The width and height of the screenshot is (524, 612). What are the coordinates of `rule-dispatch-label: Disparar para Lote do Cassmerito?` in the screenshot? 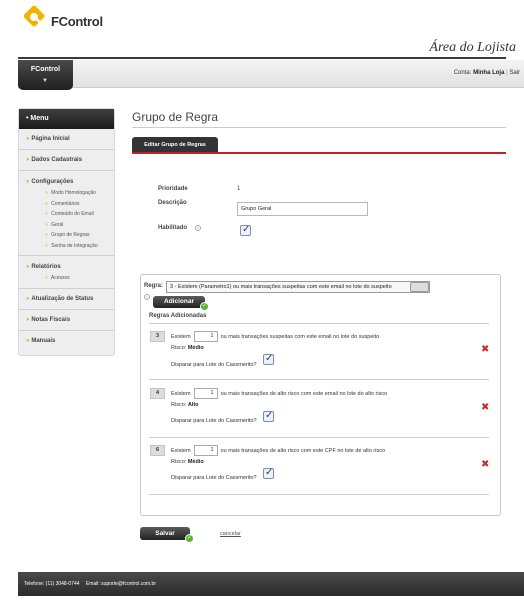 It's located at (214, 421).